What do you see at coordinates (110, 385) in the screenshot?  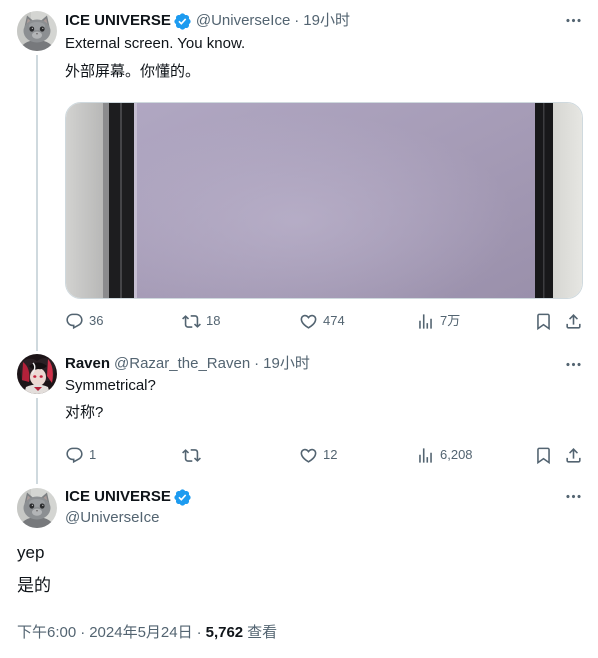 I see `tweet-text: Symmetrical?` at bounding box center [110, 385].